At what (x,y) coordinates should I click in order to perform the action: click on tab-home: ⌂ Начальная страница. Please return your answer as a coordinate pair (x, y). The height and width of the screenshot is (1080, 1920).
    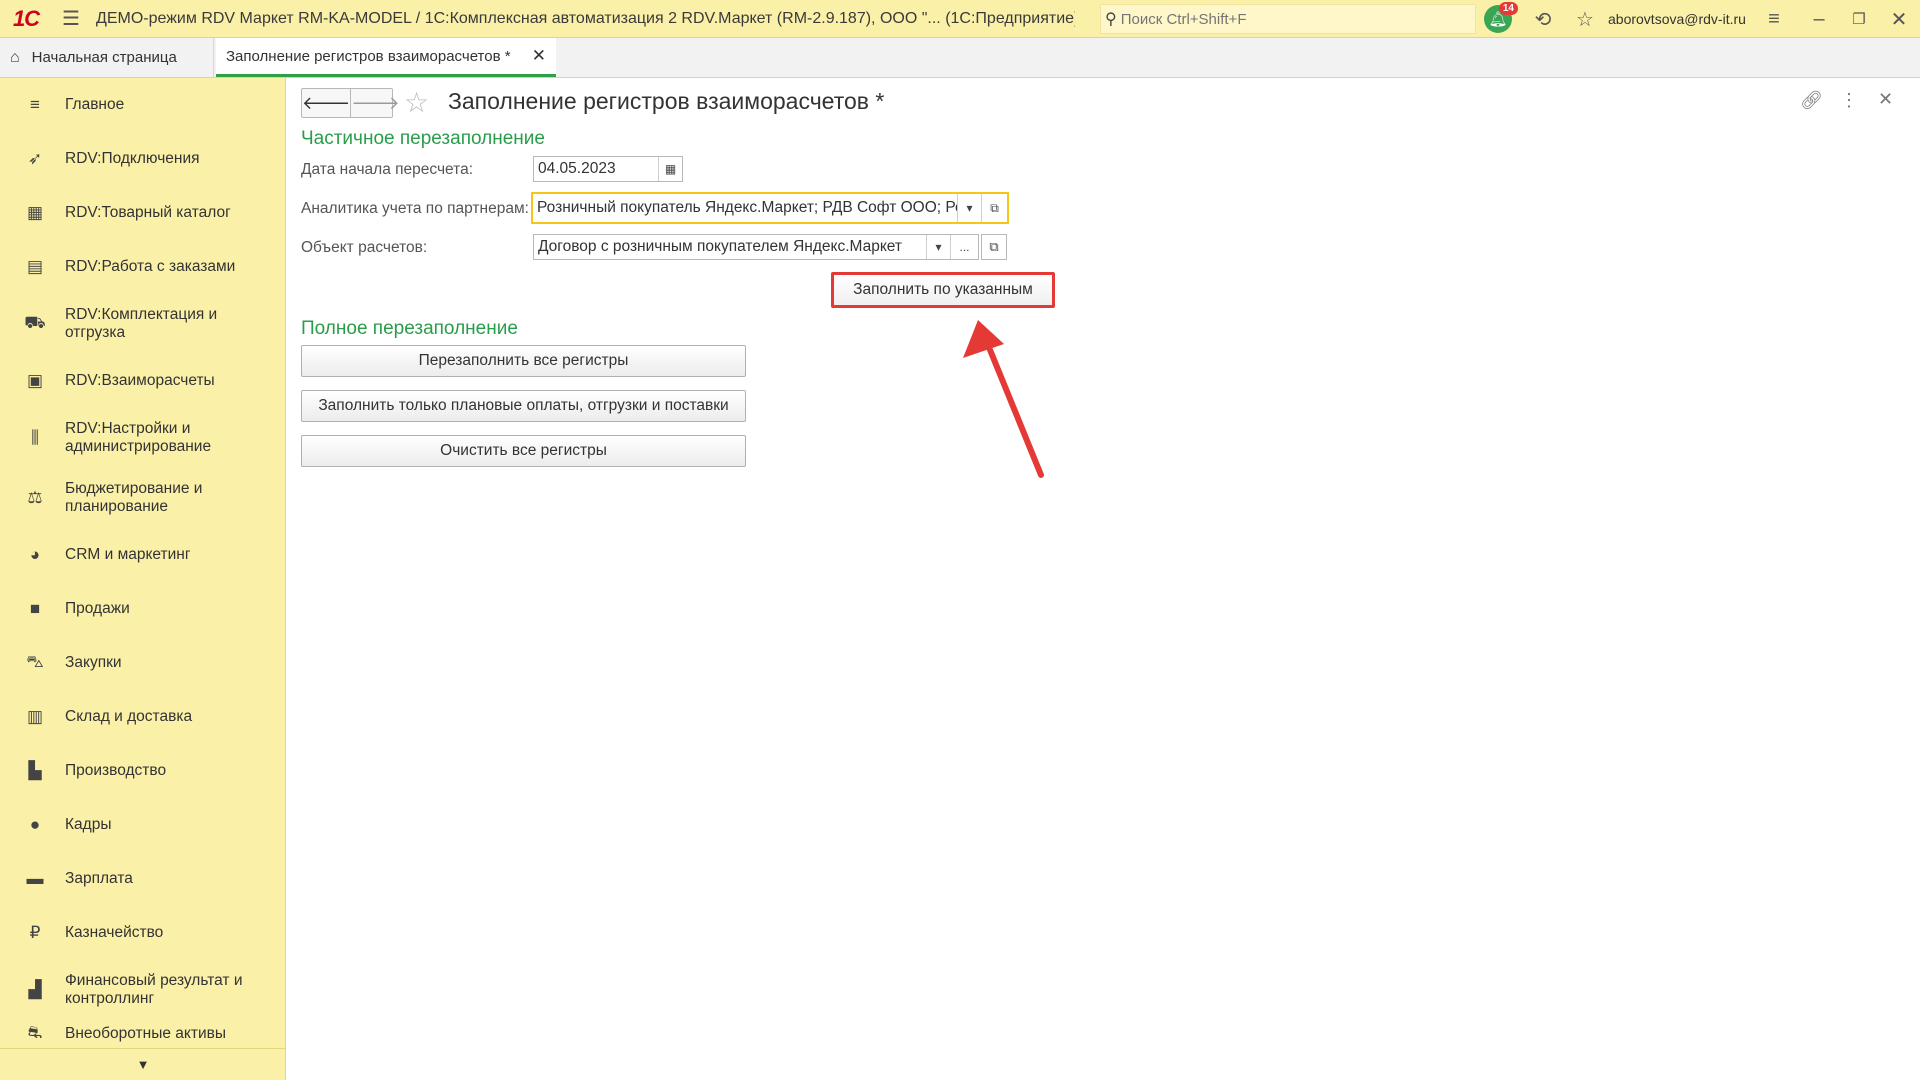
    Looking at the image, I should click on (107, 57).